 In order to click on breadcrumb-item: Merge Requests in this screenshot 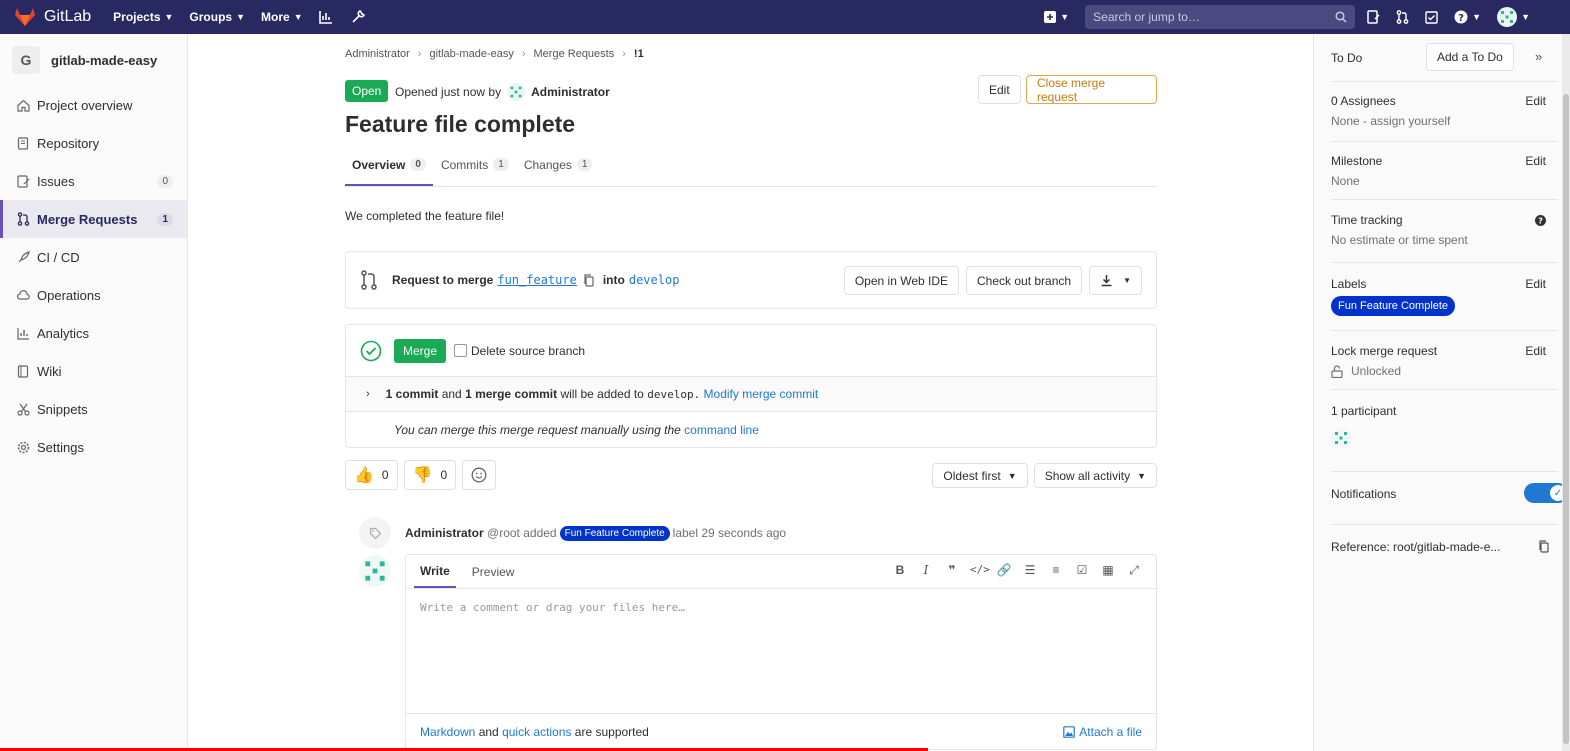, I will do `click(574, 54)`.